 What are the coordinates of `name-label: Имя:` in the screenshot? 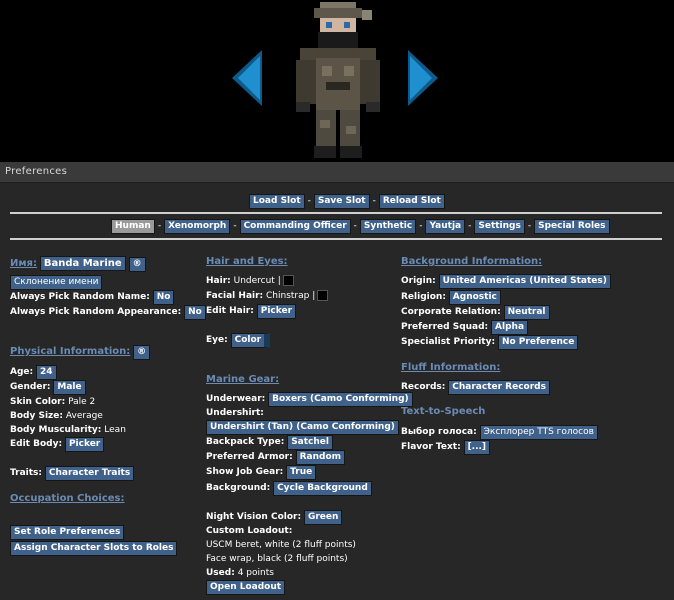 It's located at (23, 263).